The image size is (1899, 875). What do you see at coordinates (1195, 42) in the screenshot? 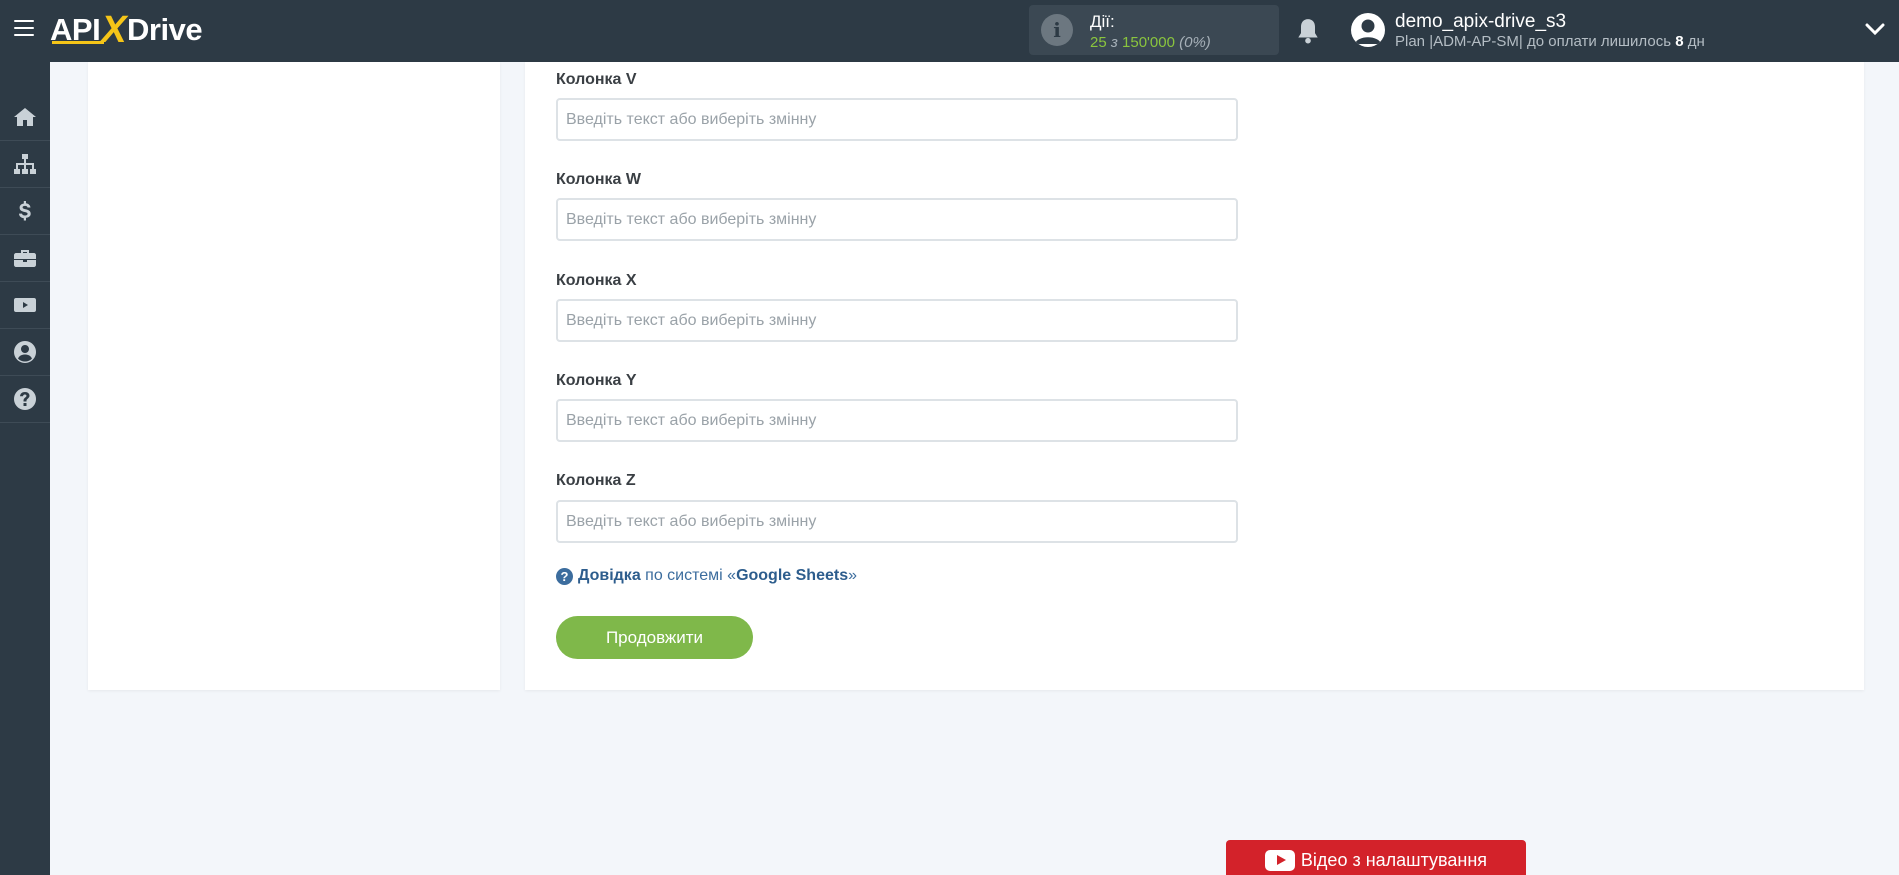
I see `actions-percent: (0%)` at bounding box center [1195, 42].